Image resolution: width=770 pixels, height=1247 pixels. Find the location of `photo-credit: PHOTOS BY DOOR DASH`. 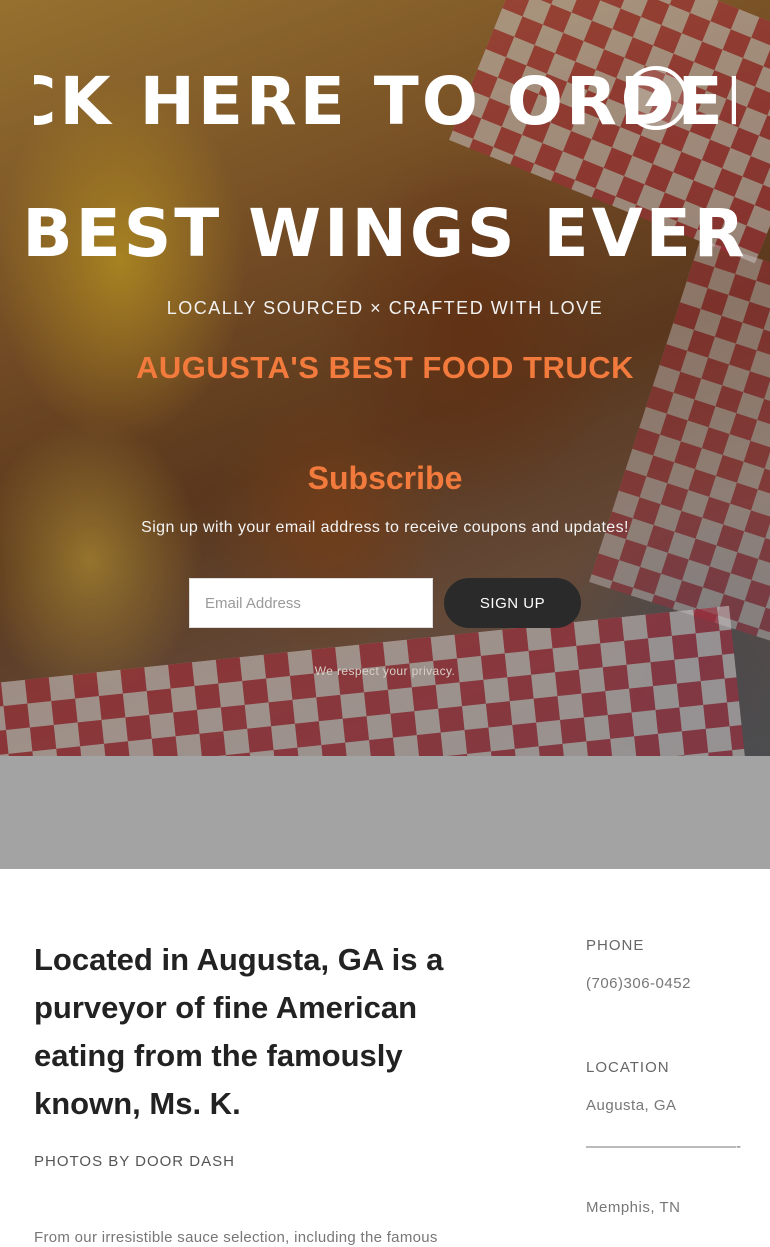

photo-credit: PHOTOS BY DOOR DASH is located at coordinates (134, 1161).